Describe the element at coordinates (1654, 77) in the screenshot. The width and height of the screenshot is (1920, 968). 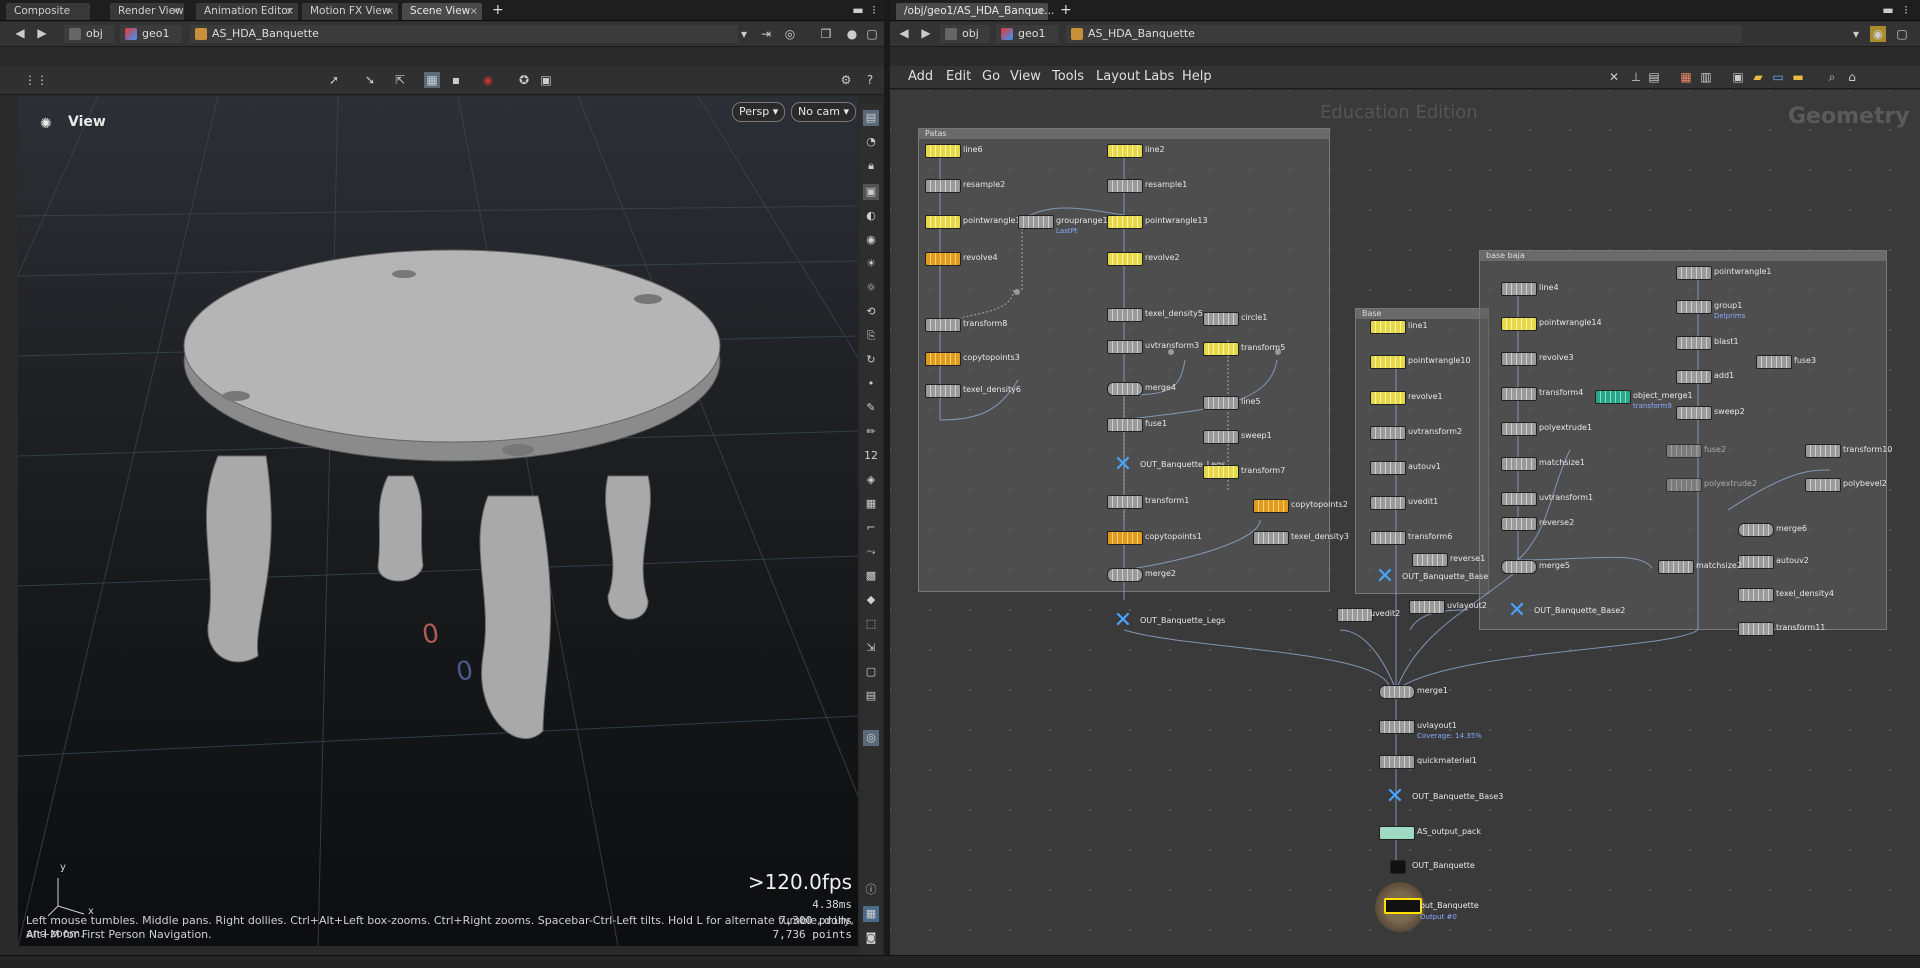
I see `list-icon: ▤` at that location.